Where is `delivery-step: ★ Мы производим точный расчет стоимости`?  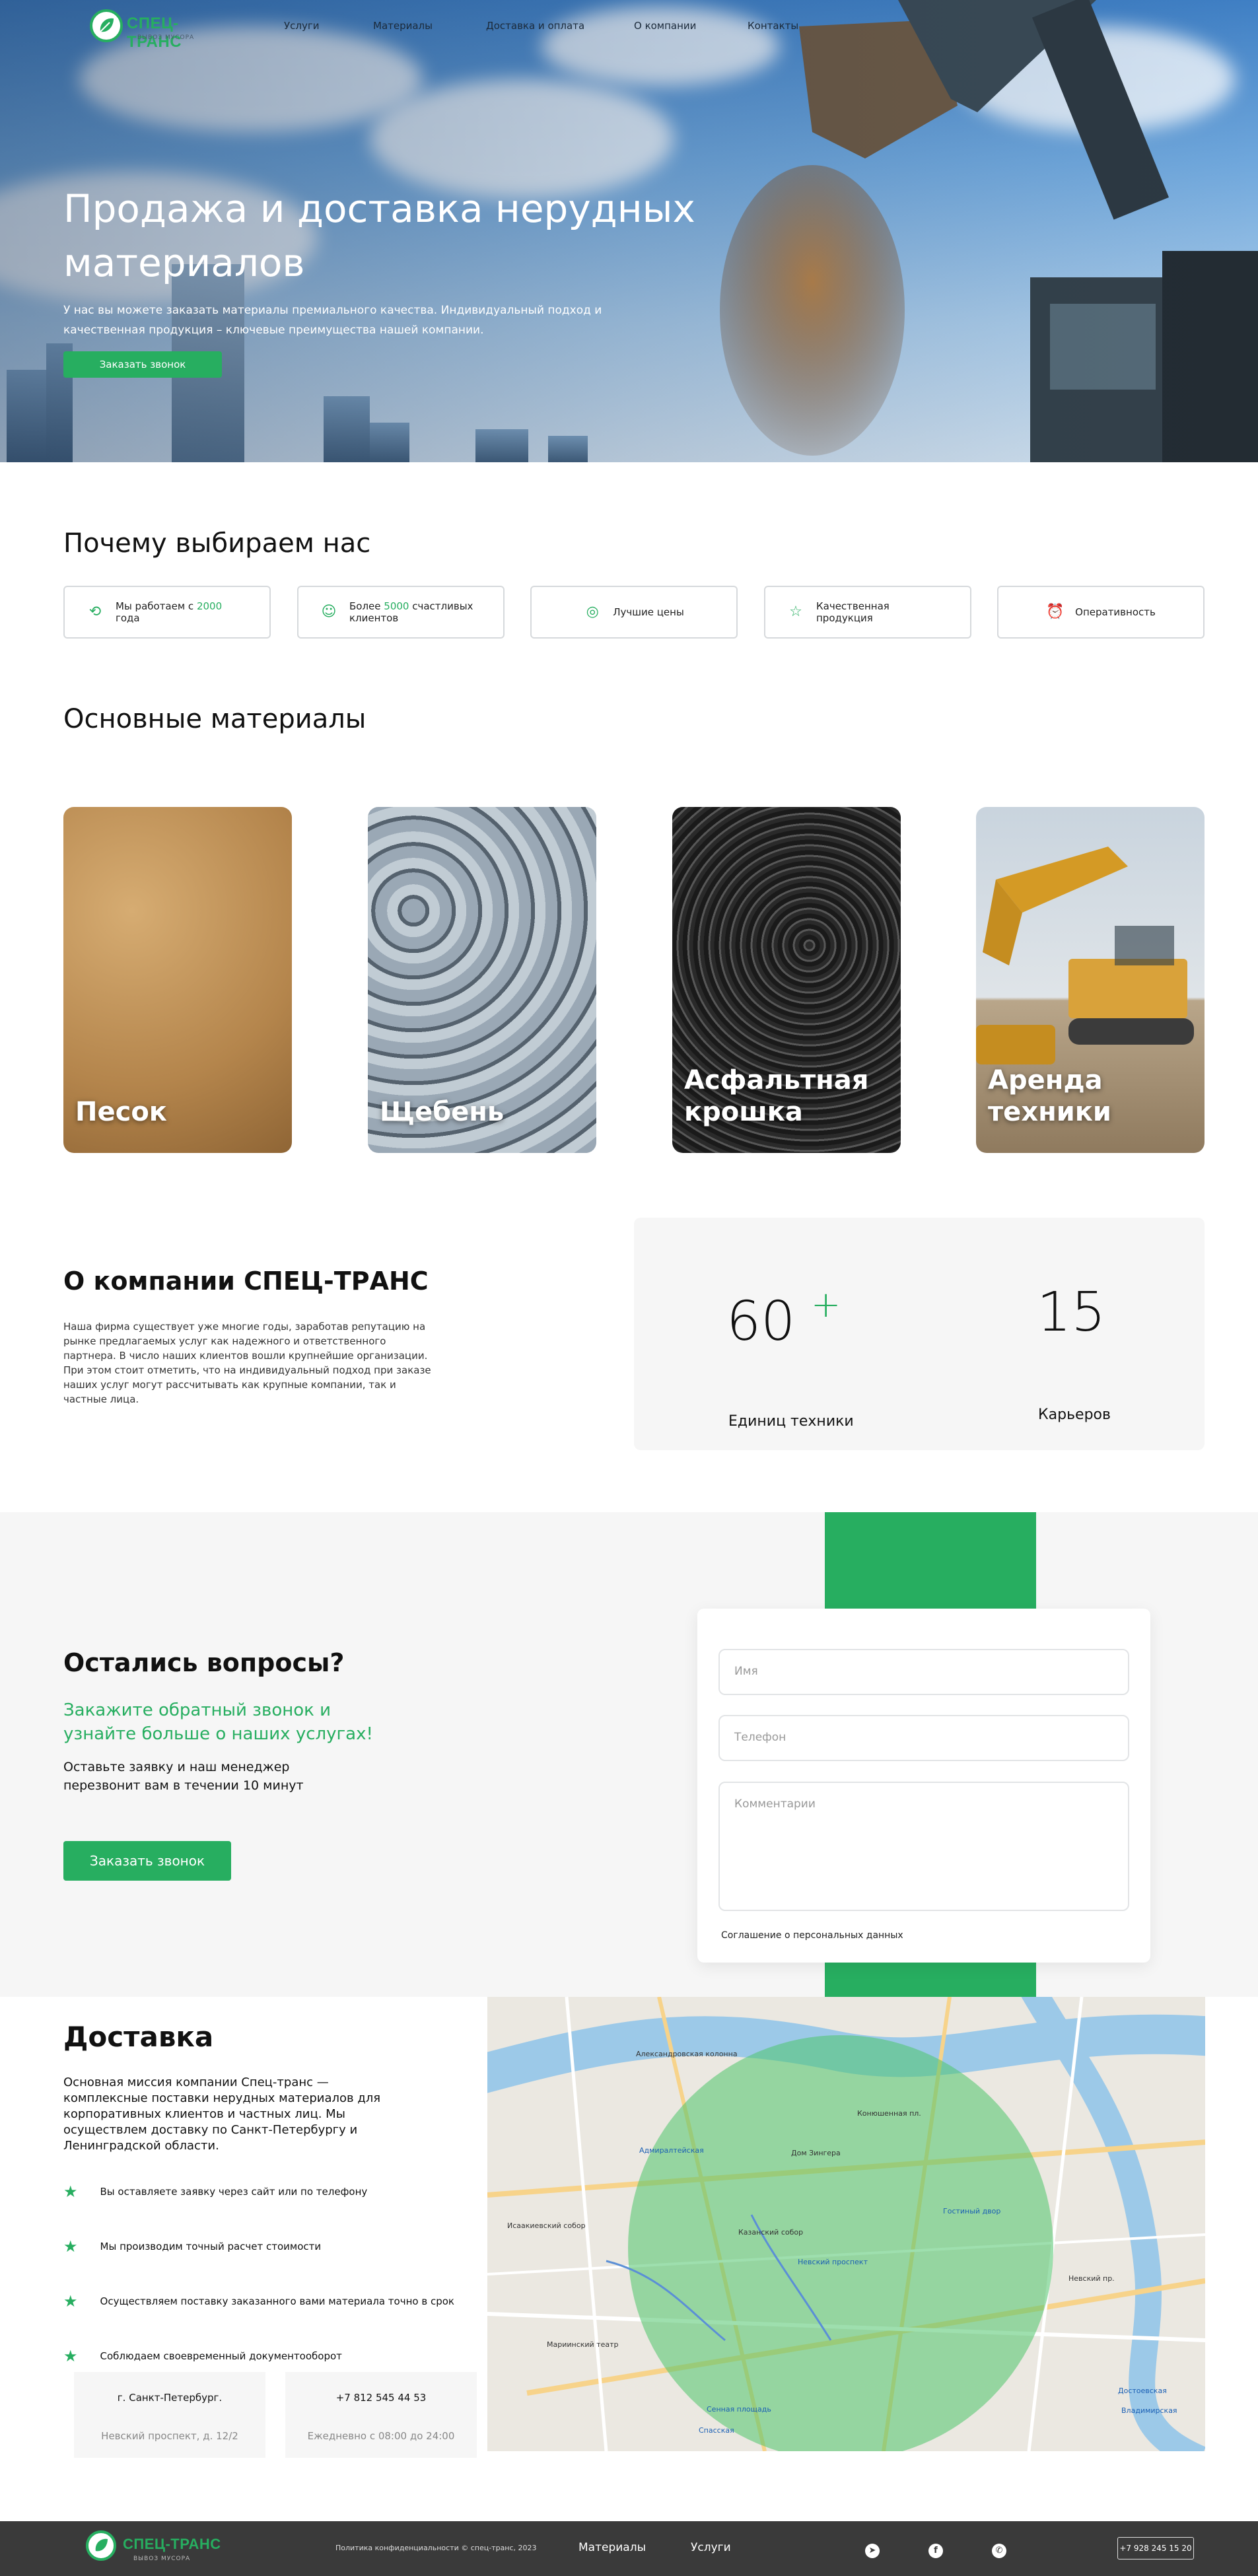
delivery-step: ★ Мы производим точный расчет стоимости is located at coordinates (192, 2247).